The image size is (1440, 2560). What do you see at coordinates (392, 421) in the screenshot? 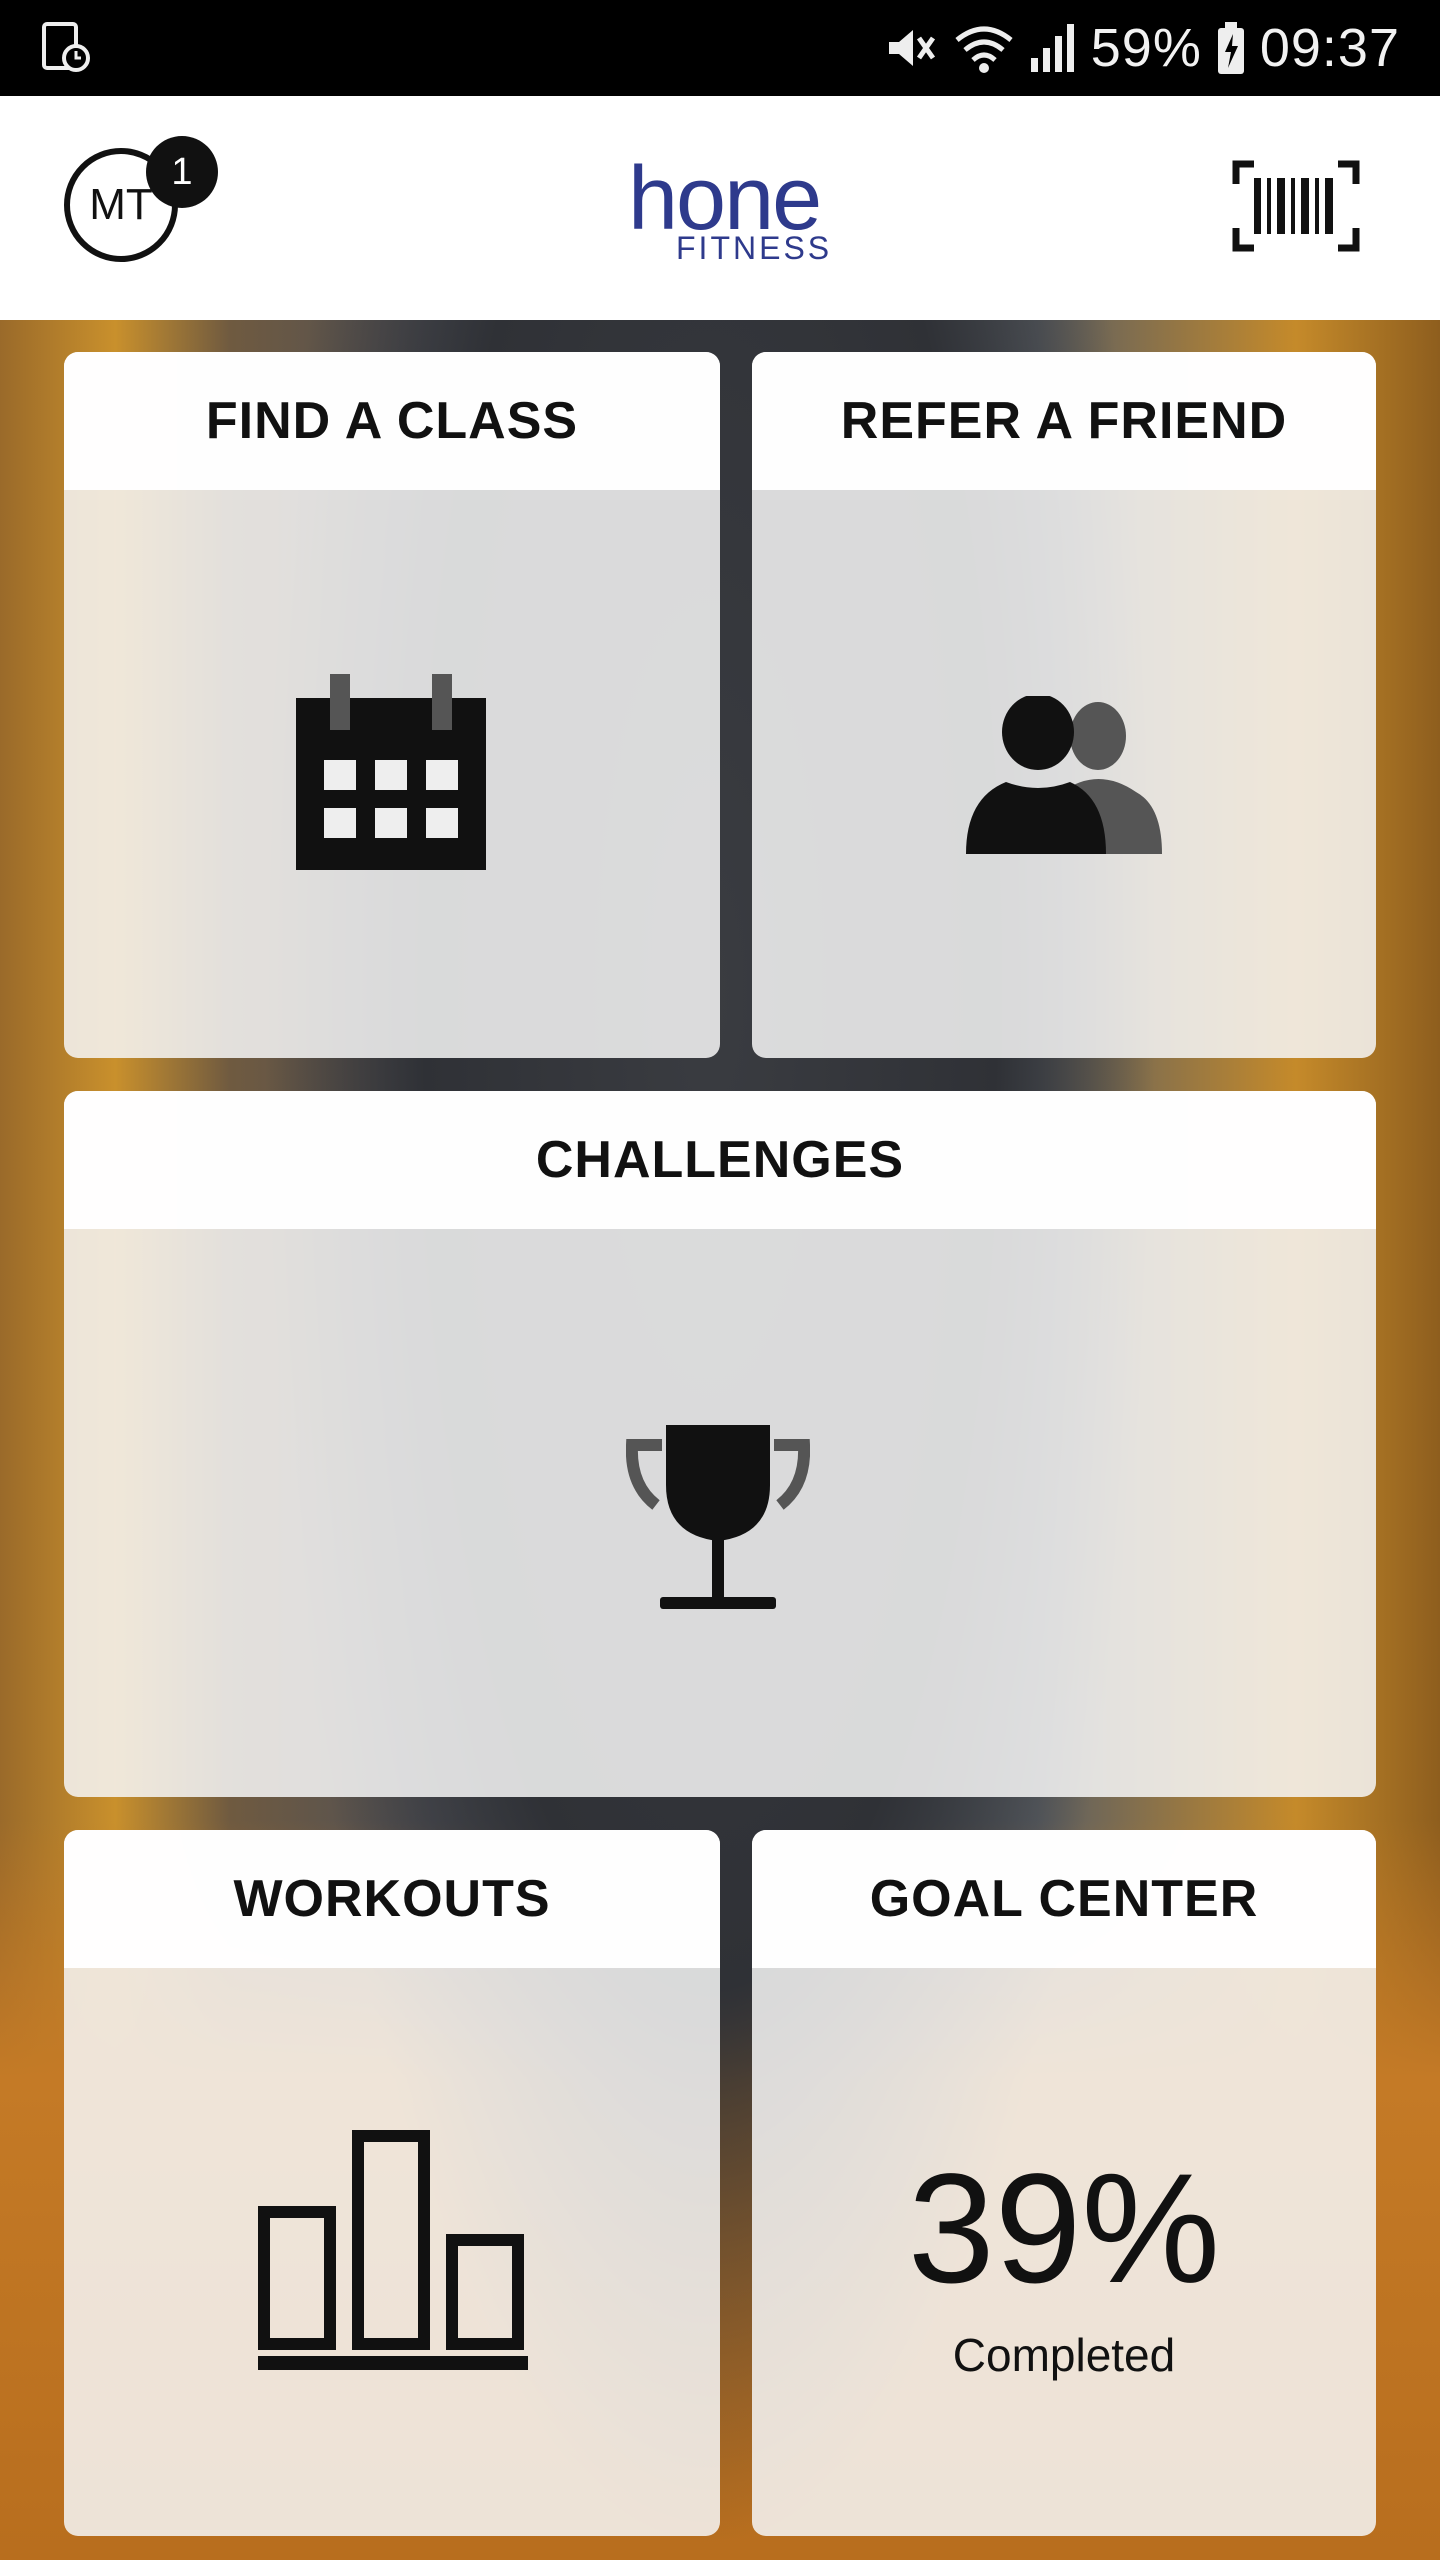
I see `find-class-title: FIND A CLASS` at bounding box center [392, 421].